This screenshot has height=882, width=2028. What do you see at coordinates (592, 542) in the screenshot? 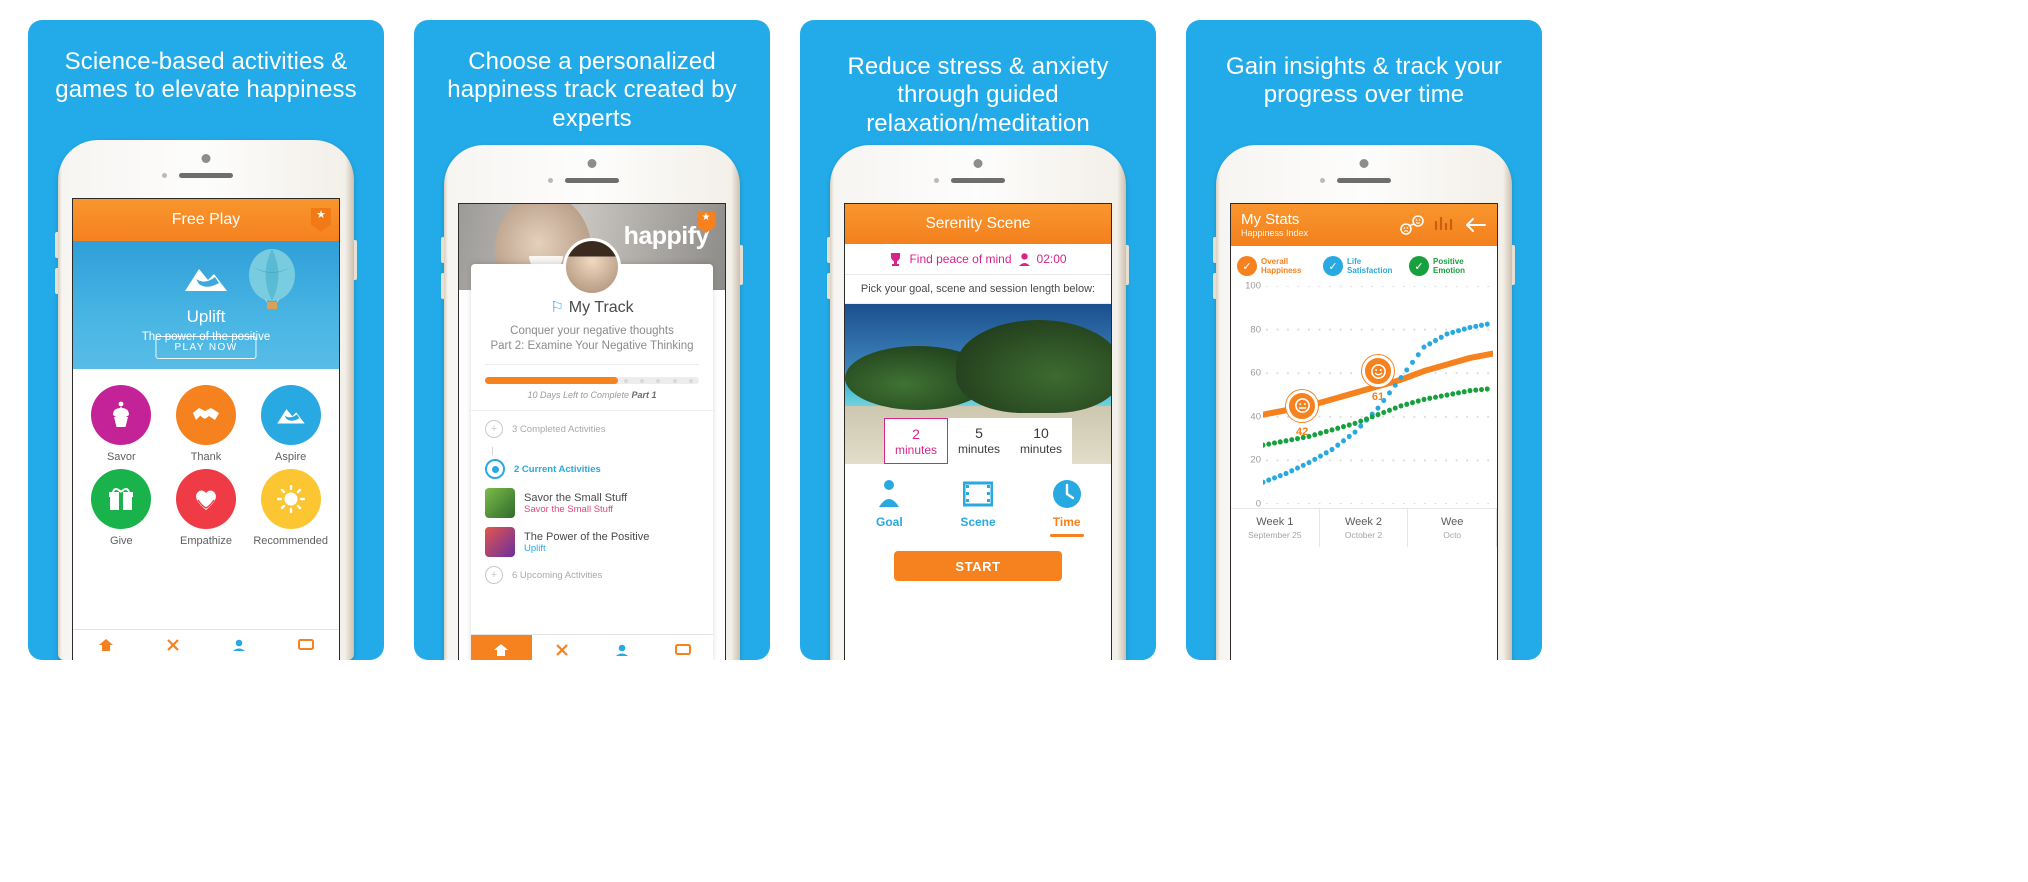
I see `list-item: The Power of the Positive Uplift` at bounding box center [592, 542].